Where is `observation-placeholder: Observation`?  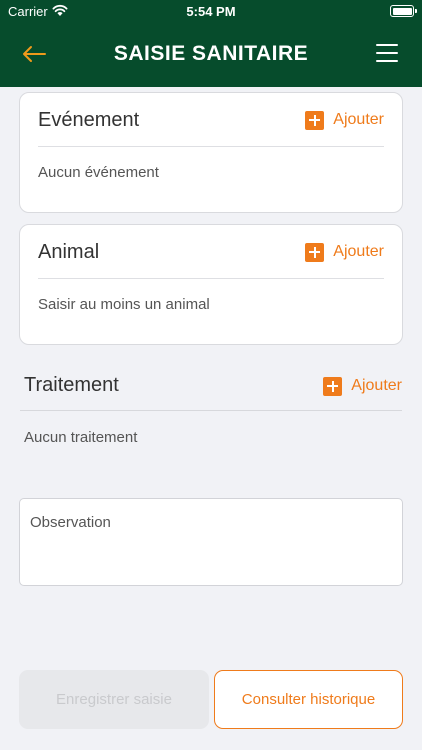 observation-placeholder: Observation is located at coordinates (70, 522).